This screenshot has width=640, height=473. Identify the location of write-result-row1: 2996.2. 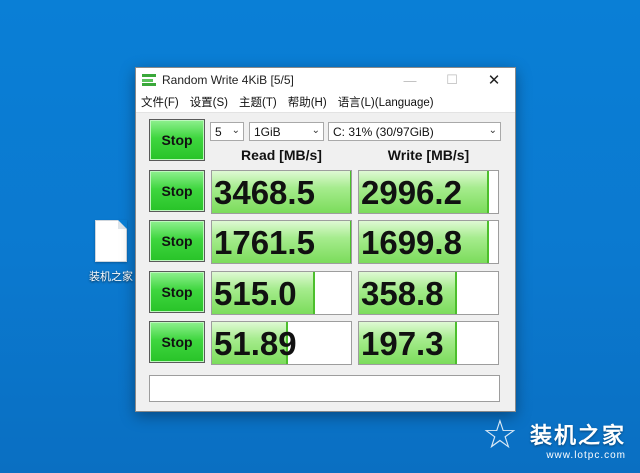
(428, 192).